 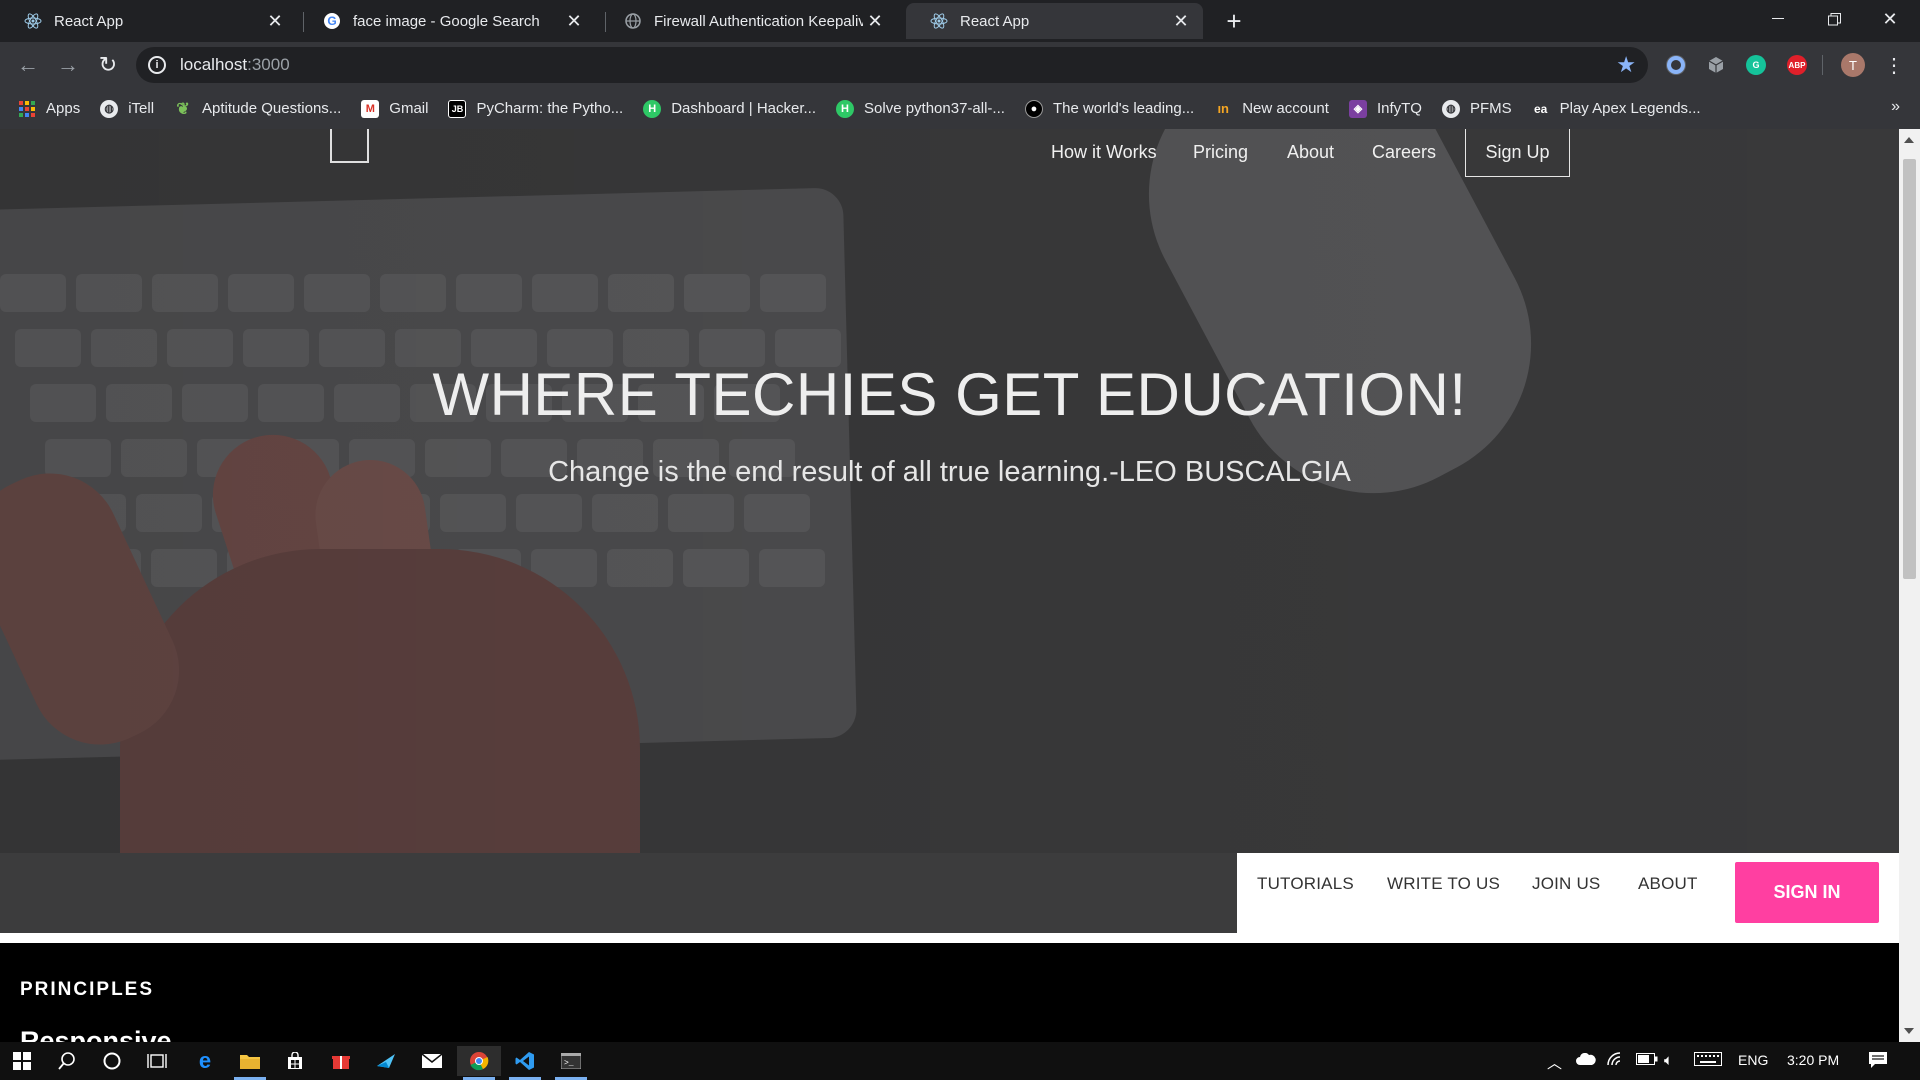 I want to click on forward-arrow-icon: →, so click(x=68, y=65).